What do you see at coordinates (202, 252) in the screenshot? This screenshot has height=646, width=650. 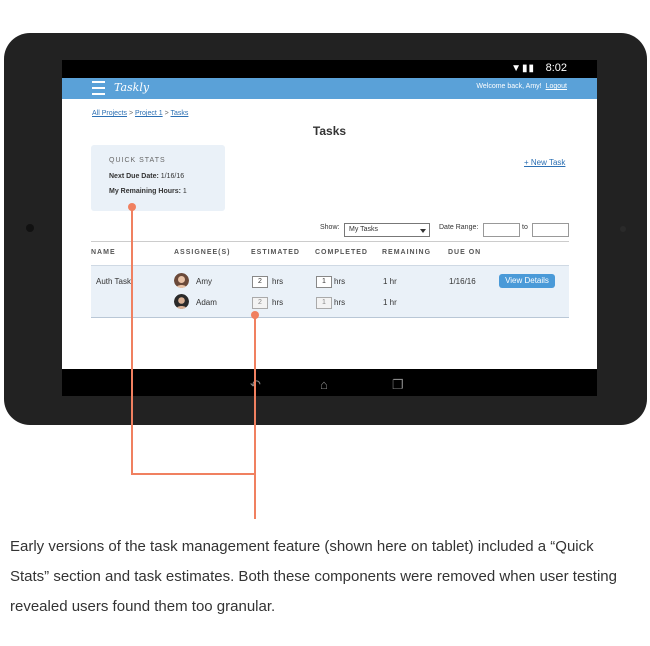 I see `col-assignees: ASSIGNEE(S)` at bounding box center [202, 252].